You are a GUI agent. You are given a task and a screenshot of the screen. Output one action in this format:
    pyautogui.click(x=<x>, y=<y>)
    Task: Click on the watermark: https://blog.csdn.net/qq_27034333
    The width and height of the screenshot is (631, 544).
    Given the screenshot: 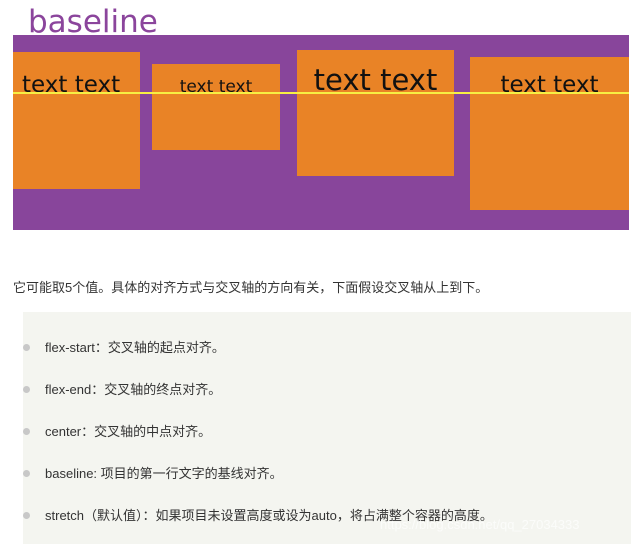 What is the action you would take?
    pyautogui.click(x=480, y=524)
    